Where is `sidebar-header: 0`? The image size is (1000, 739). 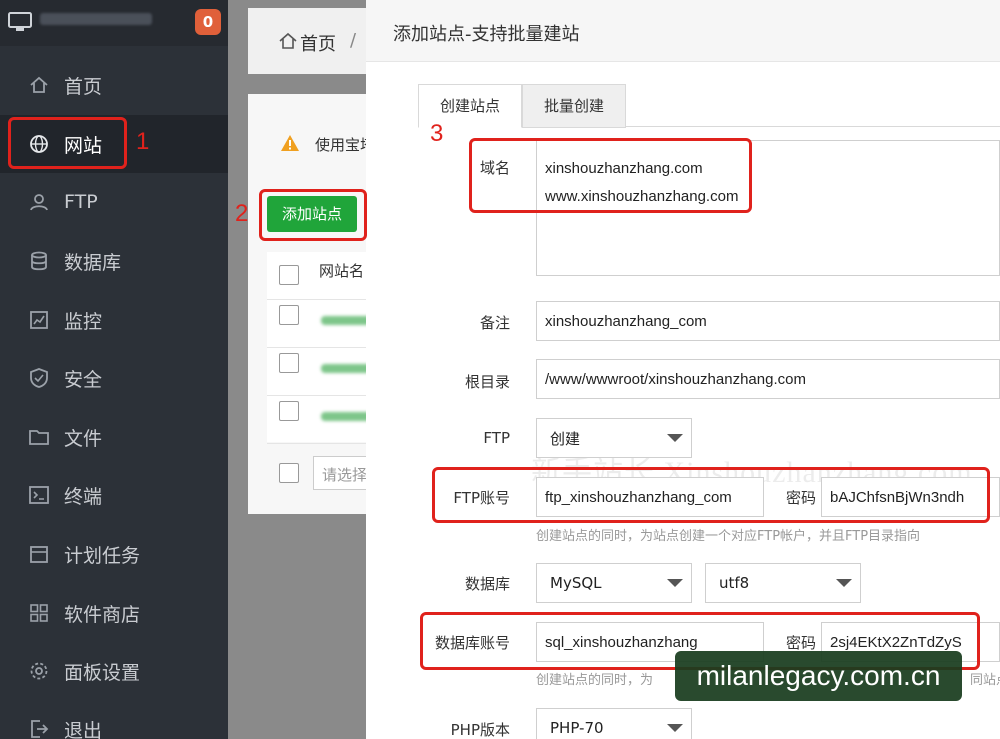 sidebar-header: 0 is located at coordinates (114, 23).